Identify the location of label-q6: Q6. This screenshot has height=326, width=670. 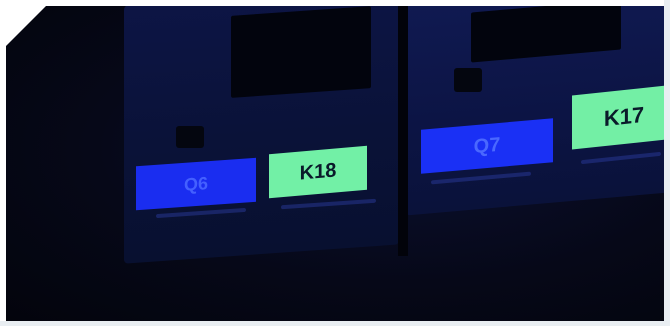
(196, 184).